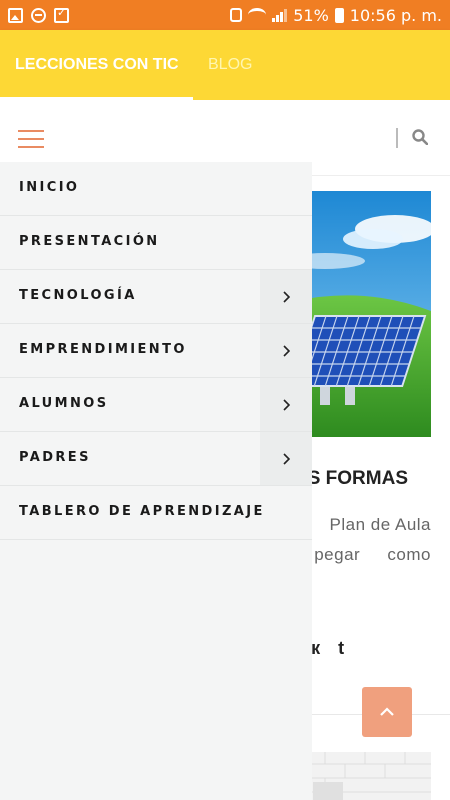 This screenshot has width=450, height=800. Describe the element at coordinates (363, 314) in the screenshot. I see `article-featured-image` at that location.